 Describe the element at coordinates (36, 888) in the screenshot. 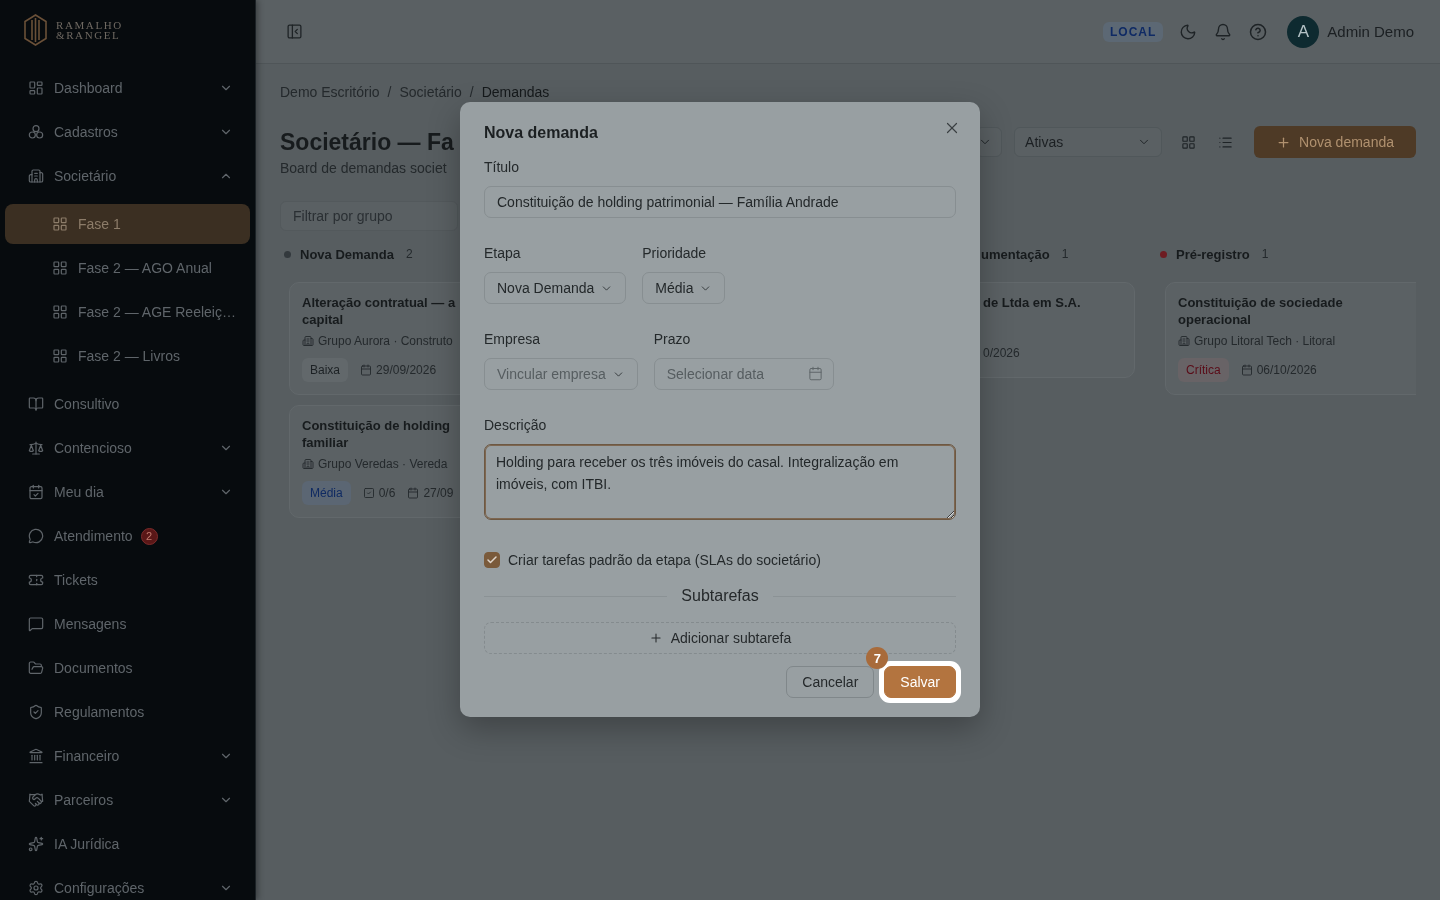

I see `settings-icon` at that location.